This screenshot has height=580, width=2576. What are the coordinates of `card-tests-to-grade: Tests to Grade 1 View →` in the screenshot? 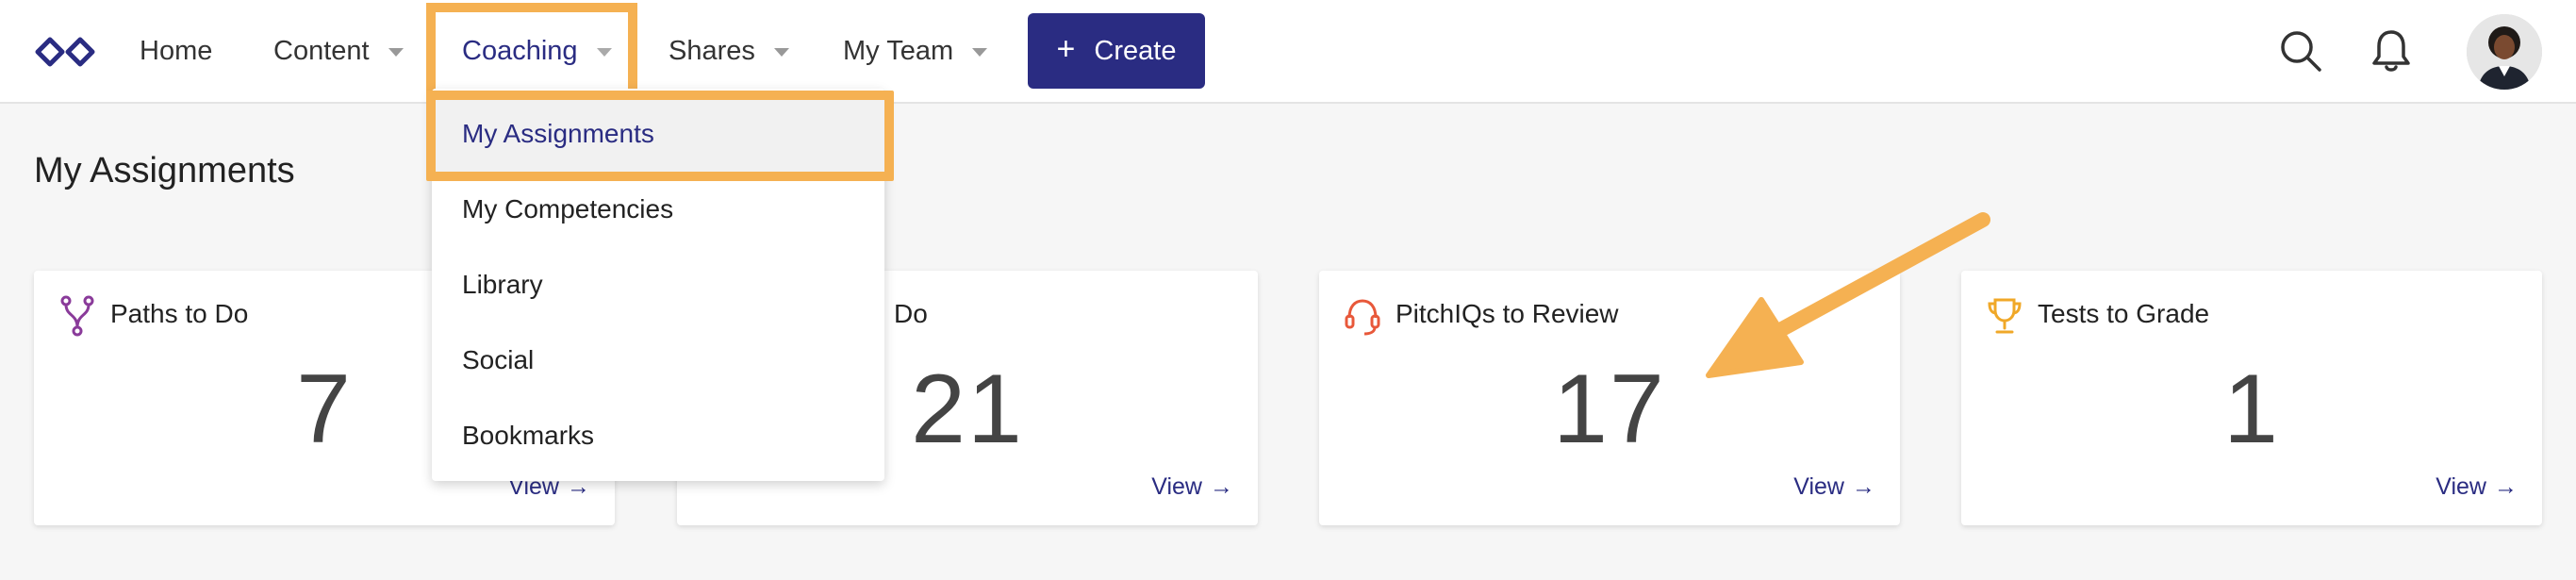 It's located at (2251, 398).